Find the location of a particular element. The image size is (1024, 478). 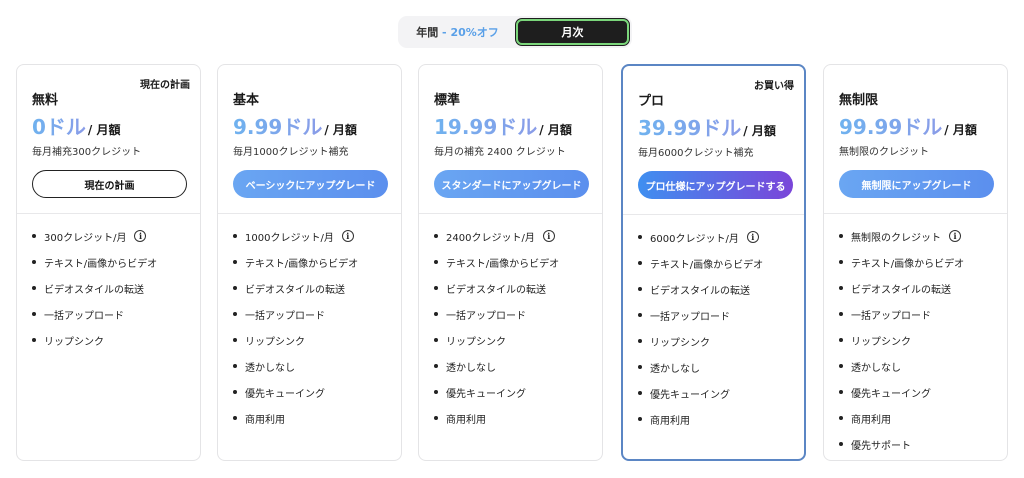

feature-item: テキスト/画像からビデオ is located at coordinates (901, 262).